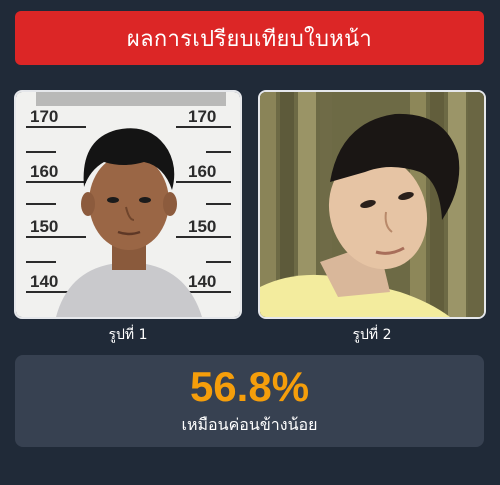  I want to click on height-label-150-right: 150, so click(202, 226).